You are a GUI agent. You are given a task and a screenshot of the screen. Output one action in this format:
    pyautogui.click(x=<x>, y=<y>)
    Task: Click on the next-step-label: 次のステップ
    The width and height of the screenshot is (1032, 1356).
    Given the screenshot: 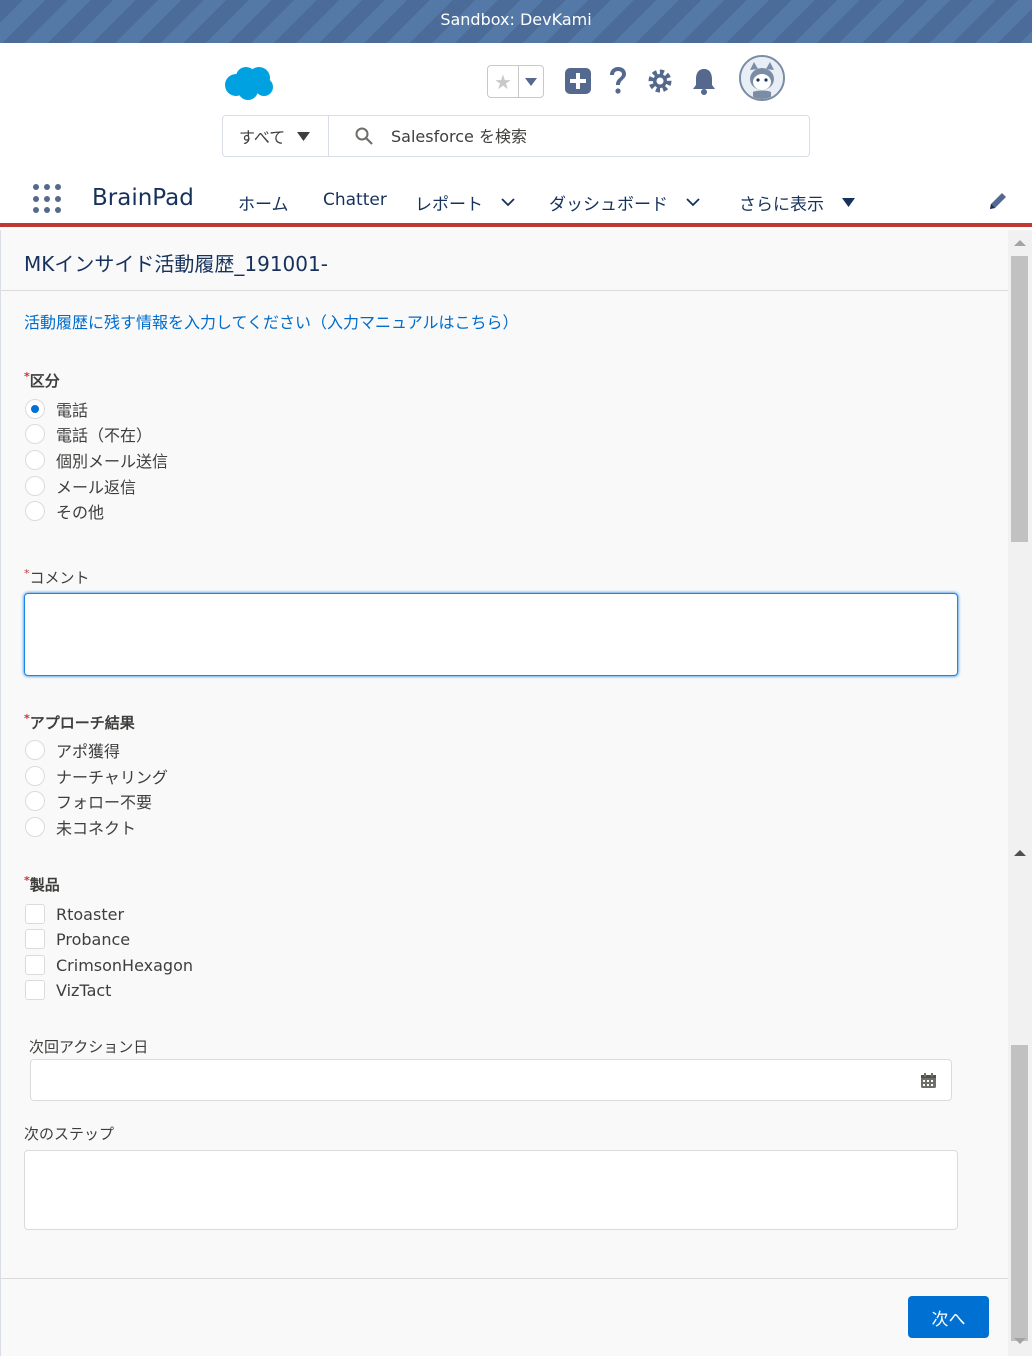 What is the action you would take?
    pyautogui.click(x=69, y=1134)
    